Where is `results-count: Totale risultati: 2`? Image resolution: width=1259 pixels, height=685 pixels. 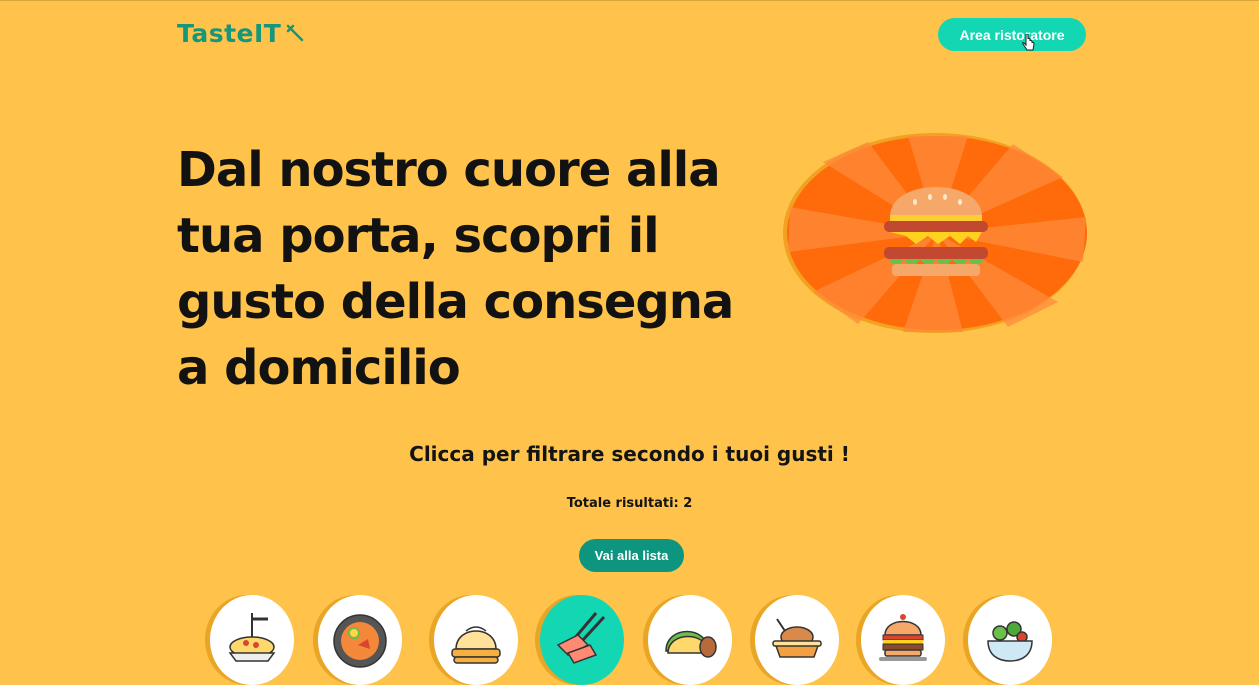
results-count: Totale risultati: 2 is located at coordinates (629, 503).